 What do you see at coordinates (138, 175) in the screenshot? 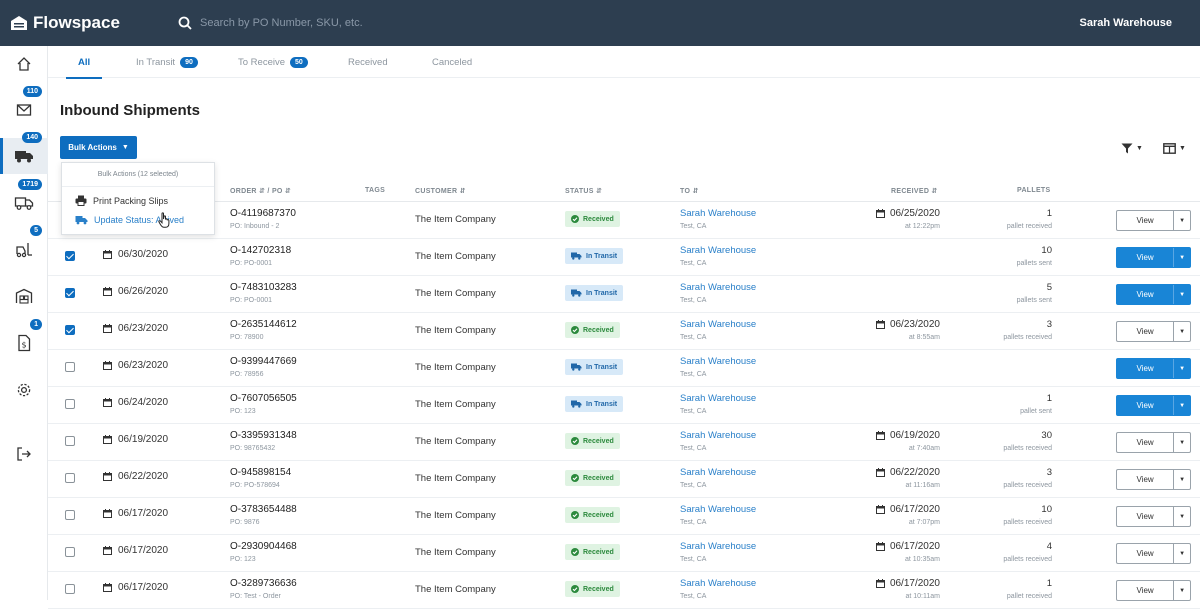
I see `bulk-actions-header: Bulk Actions (12 selected)` at bounding box center [138, 175].